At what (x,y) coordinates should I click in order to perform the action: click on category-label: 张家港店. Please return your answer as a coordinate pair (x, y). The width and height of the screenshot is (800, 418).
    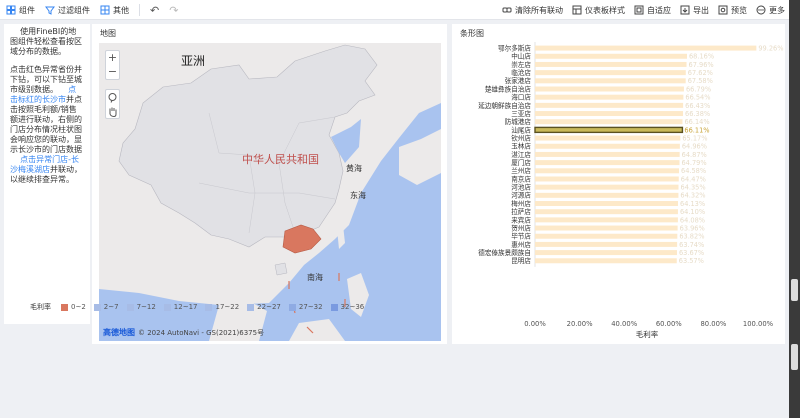
    Looking at the image, I should click on (518, 80).